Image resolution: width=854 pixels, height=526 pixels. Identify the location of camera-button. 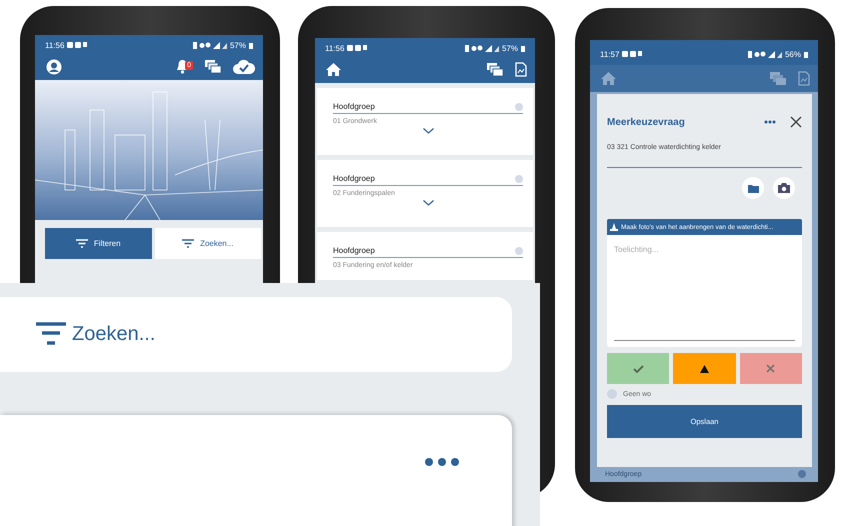
(784, 188).